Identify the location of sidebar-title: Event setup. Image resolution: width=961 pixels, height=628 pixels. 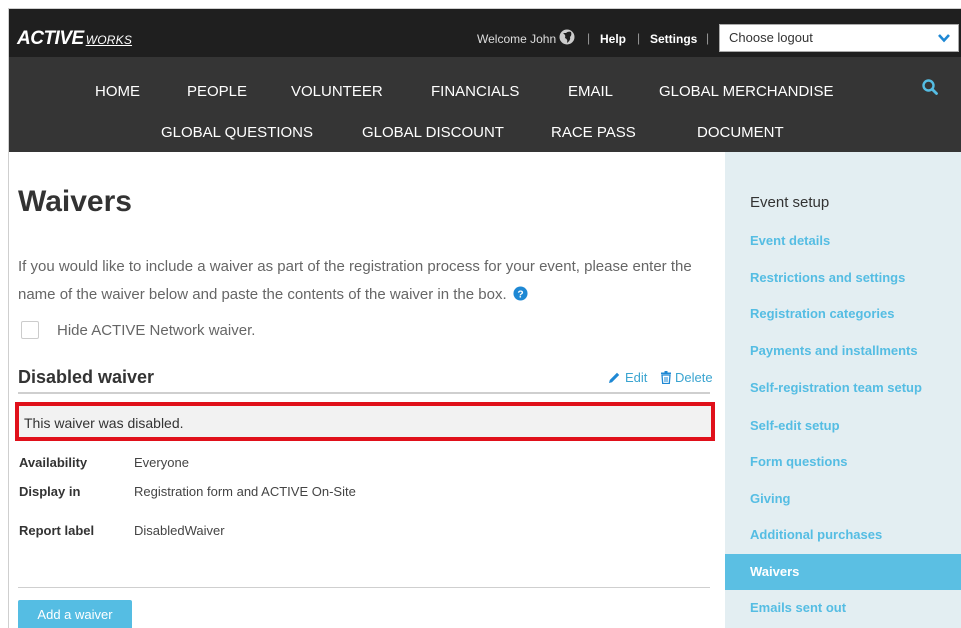
(790, 202).